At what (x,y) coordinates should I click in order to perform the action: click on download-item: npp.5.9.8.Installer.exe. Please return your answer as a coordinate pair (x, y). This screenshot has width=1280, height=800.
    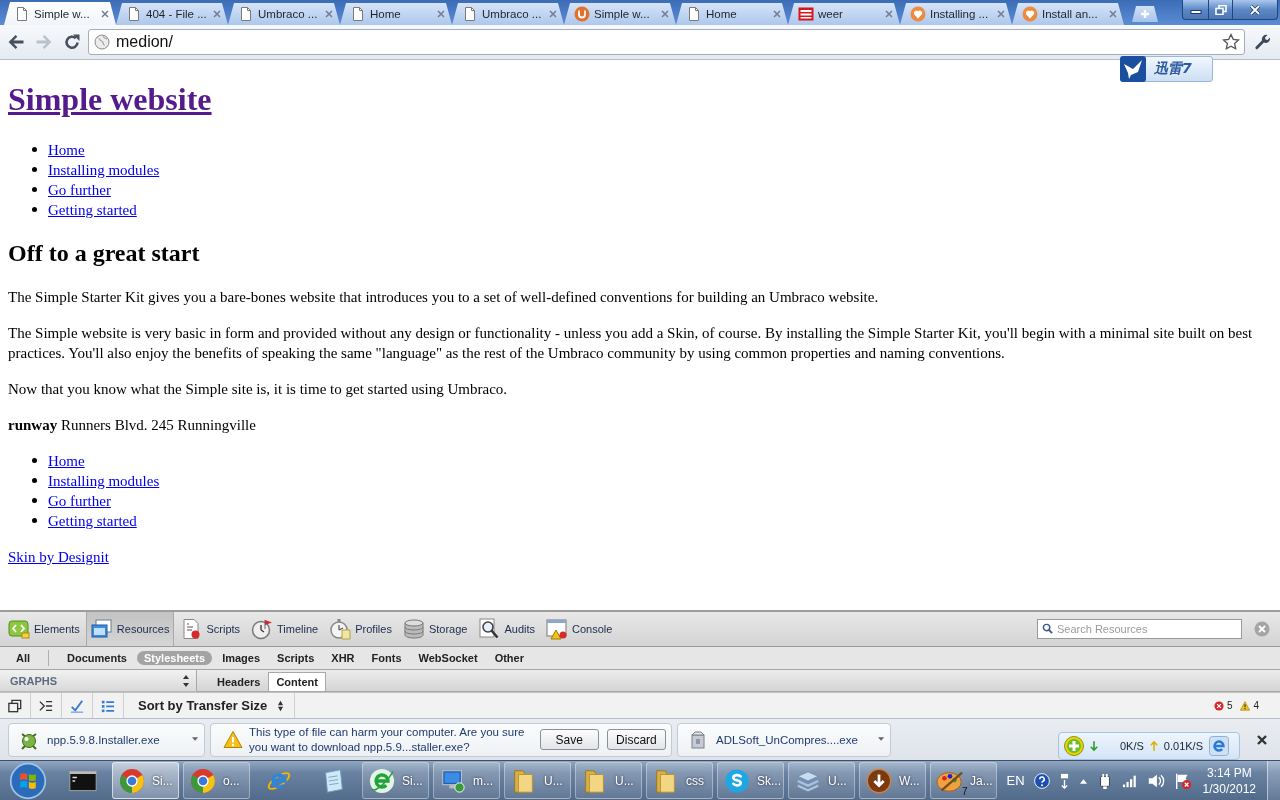
    Looking at the image, I should click on (106, 739).